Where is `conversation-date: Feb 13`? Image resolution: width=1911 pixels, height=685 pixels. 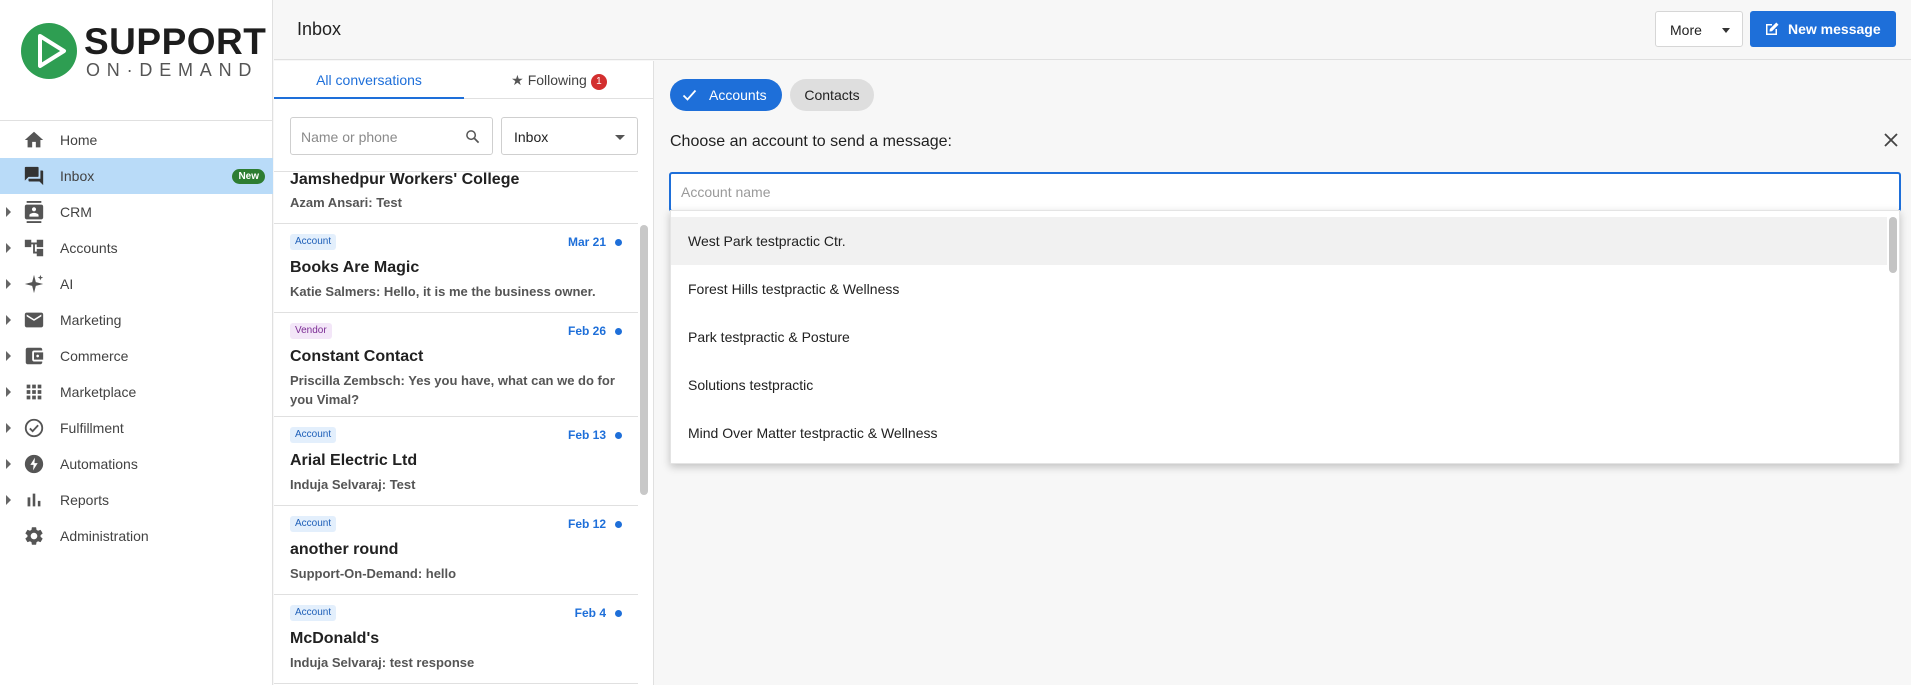 conversation-date: Feb 13 is located at coordinates (586, 435).